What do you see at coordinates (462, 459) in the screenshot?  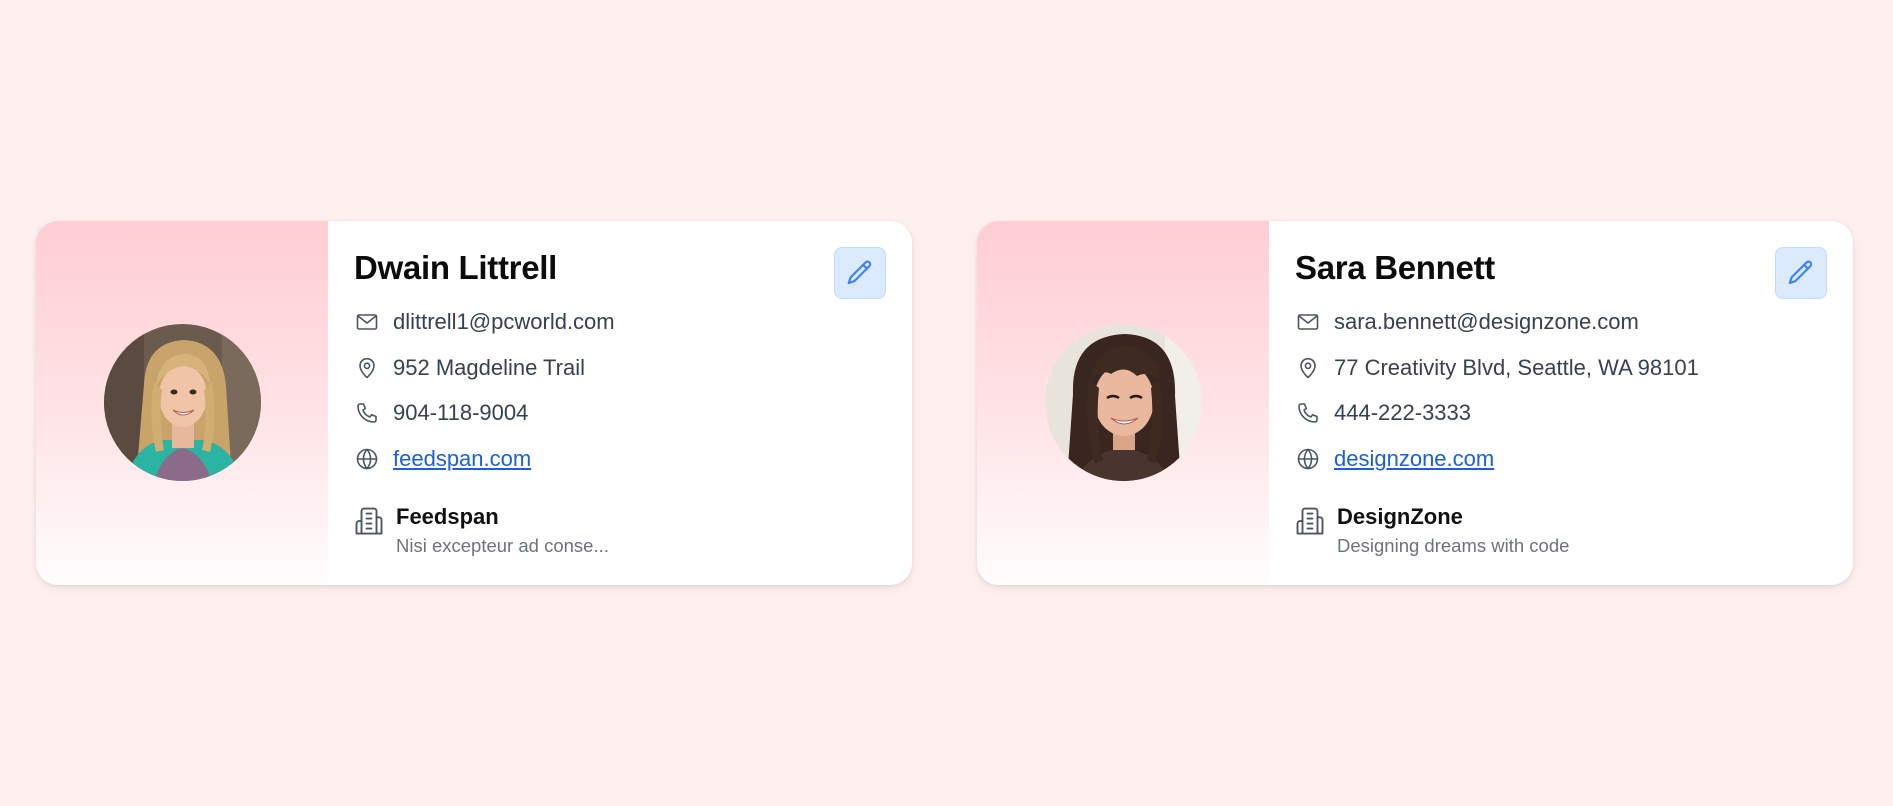 I see `website-link: feedspan.com` at bounding box center [462, 459].